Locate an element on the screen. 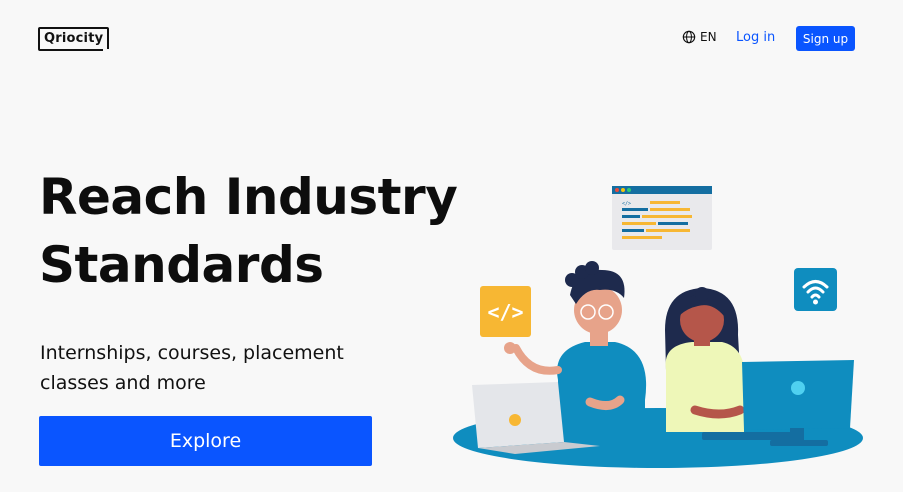 This screenshot has width=903, height=492. keyboard-graphic is located at coordinates (747, 436).